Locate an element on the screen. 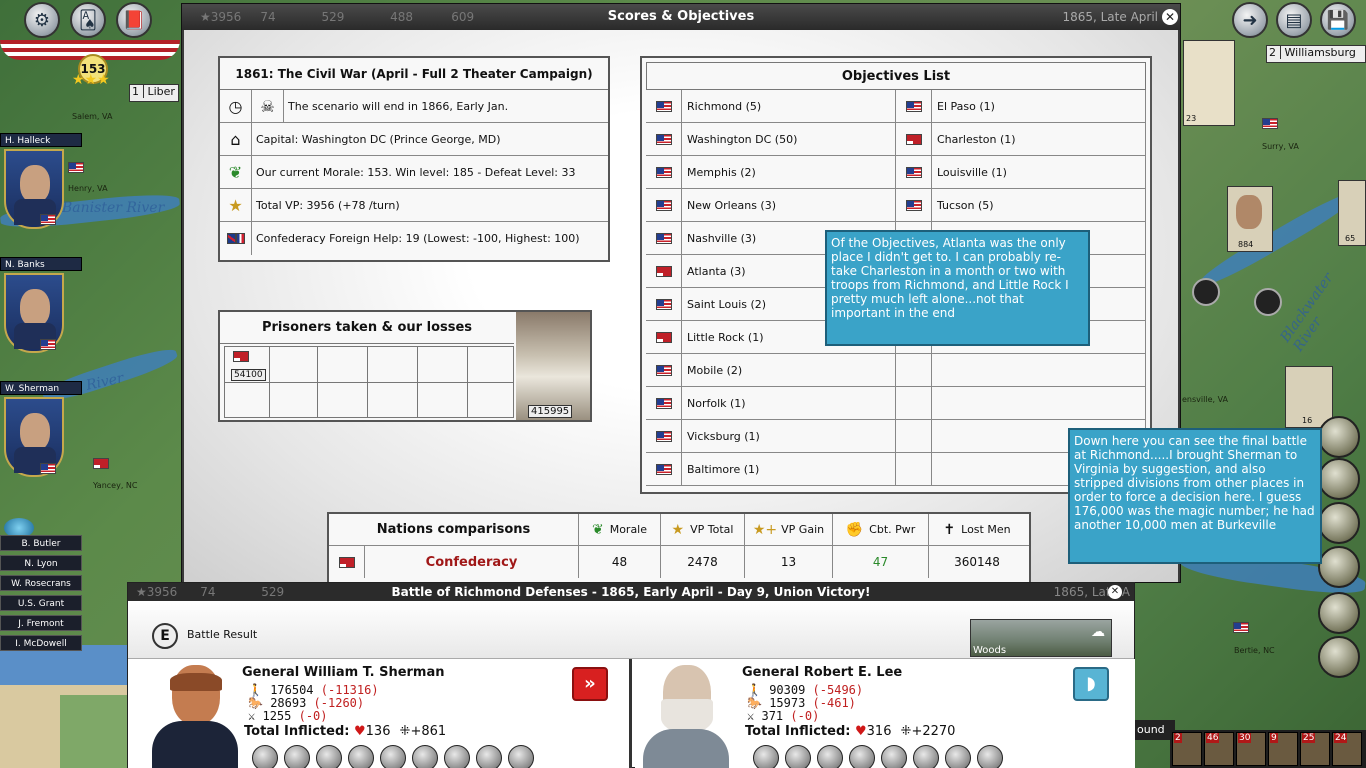 This screenshot has height=768, width=1366. objective-row: Washington DC (50) Charleston (1) is located at coordinates (896, 139).